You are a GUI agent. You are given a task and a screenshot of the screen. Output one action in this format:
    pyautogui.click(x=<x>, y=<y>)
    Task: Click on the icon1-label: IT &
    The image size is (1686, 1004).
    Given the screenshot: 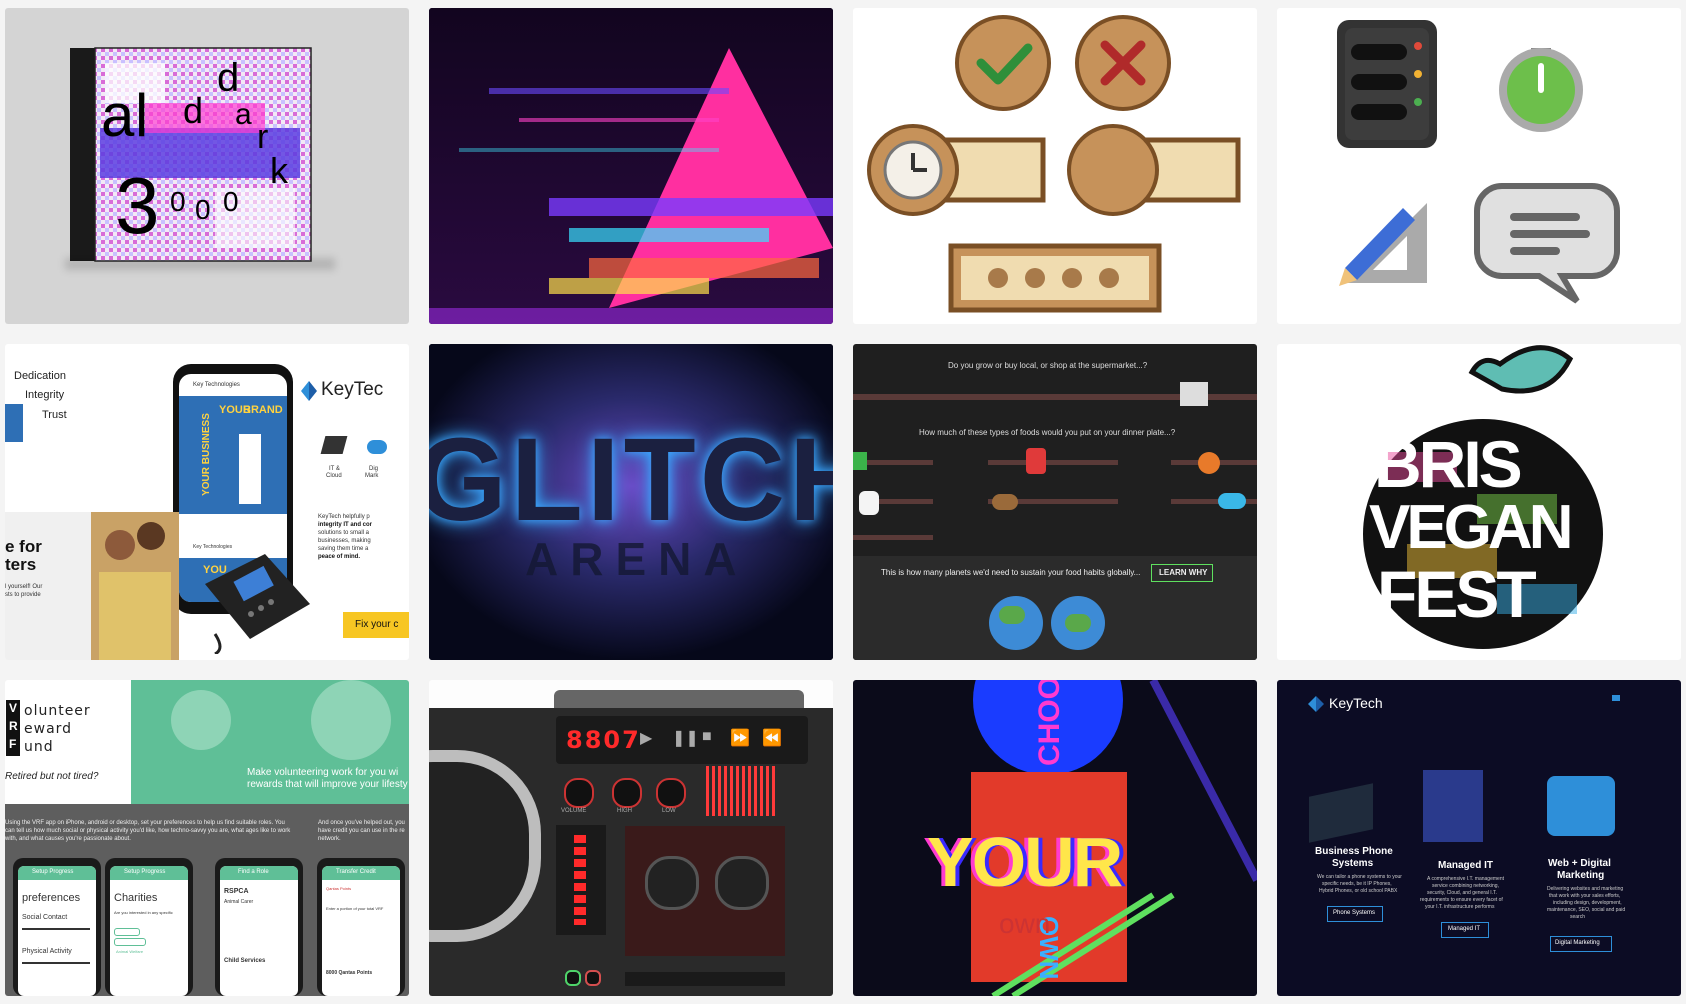 What is the action you would take?
    pyautogui.click(x=334, y=469)
    